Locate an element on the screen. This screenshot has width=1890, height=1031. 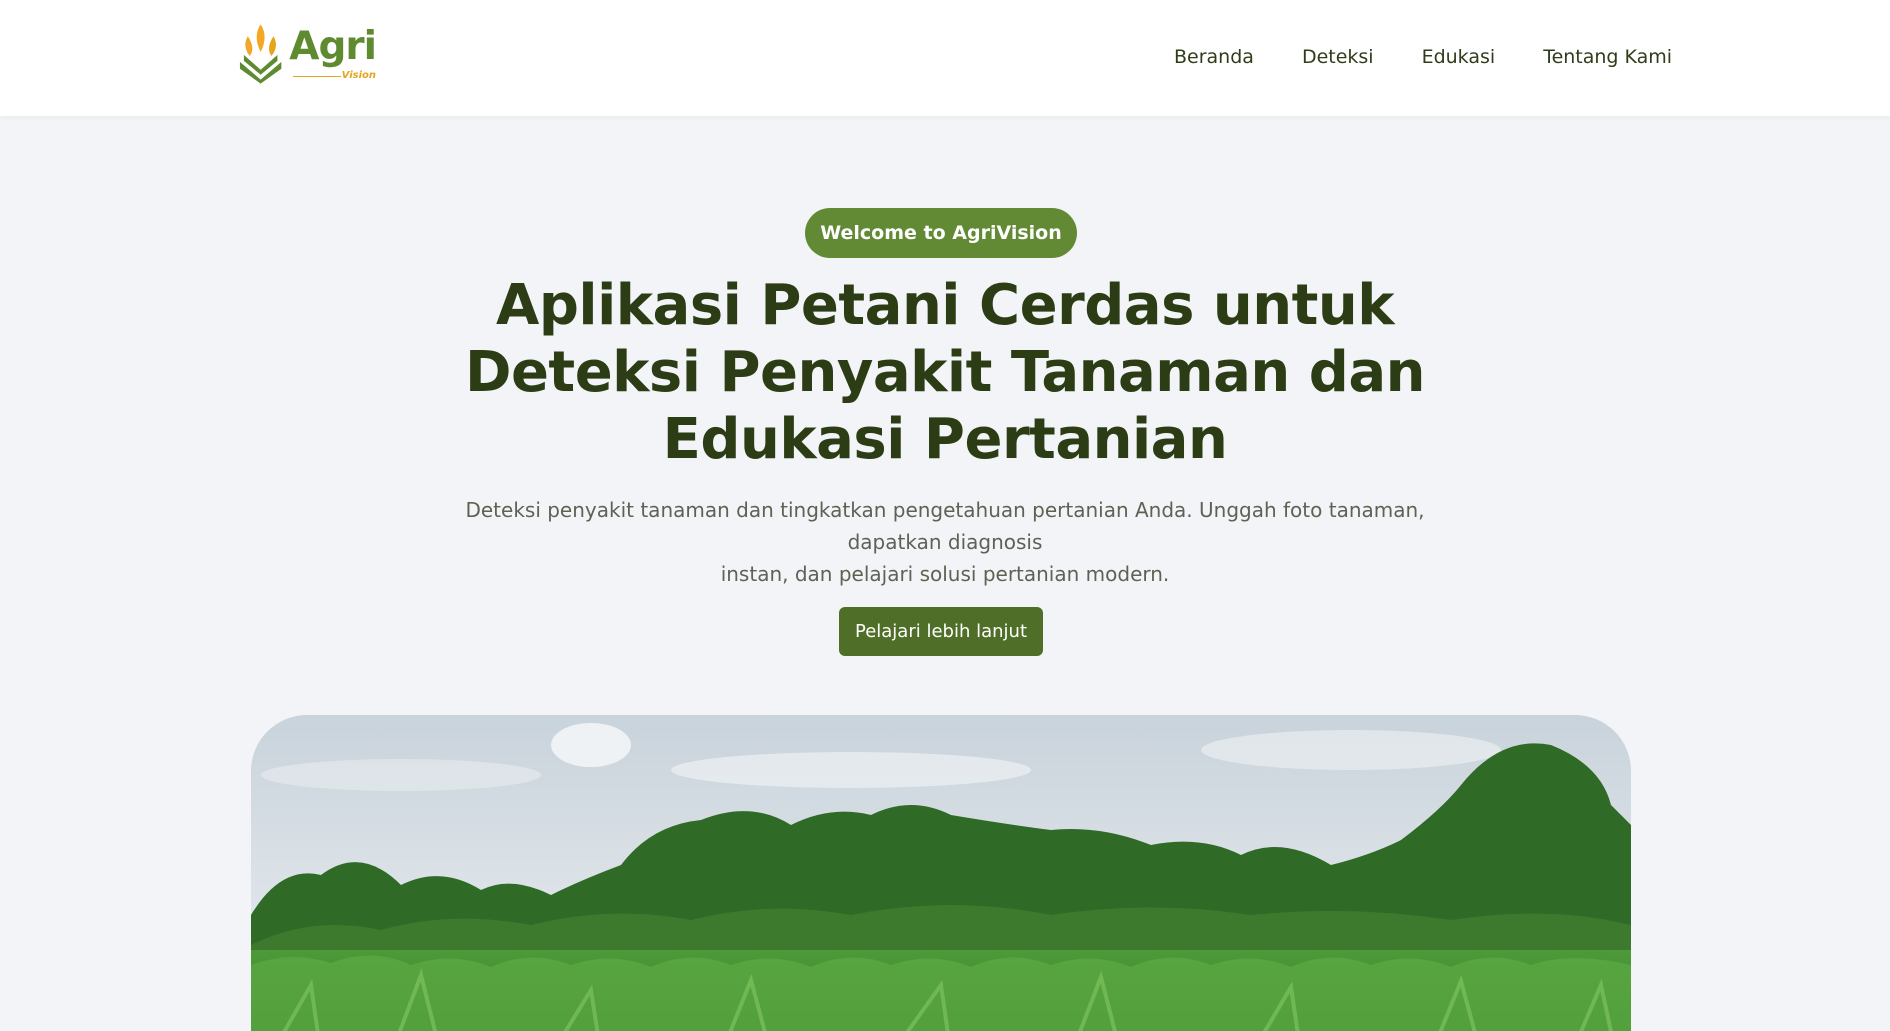
learn-more-button: Pelajari lebih lanjut is located at coordinates (941, 631).